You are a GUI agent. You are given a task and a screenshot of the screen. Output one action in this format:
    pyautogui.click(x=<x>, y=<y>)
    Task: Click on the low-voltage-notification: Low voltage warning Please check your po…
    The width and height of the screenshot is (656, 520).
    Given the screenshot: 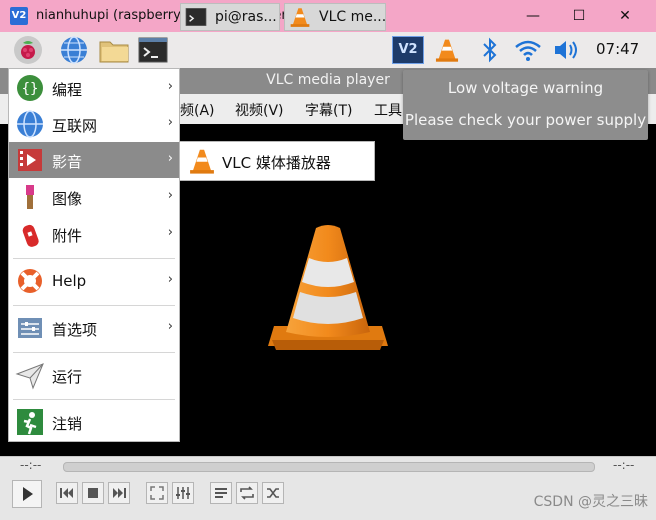 What is the action you would take?
    pyautogui.click(x=525, y=105)
    